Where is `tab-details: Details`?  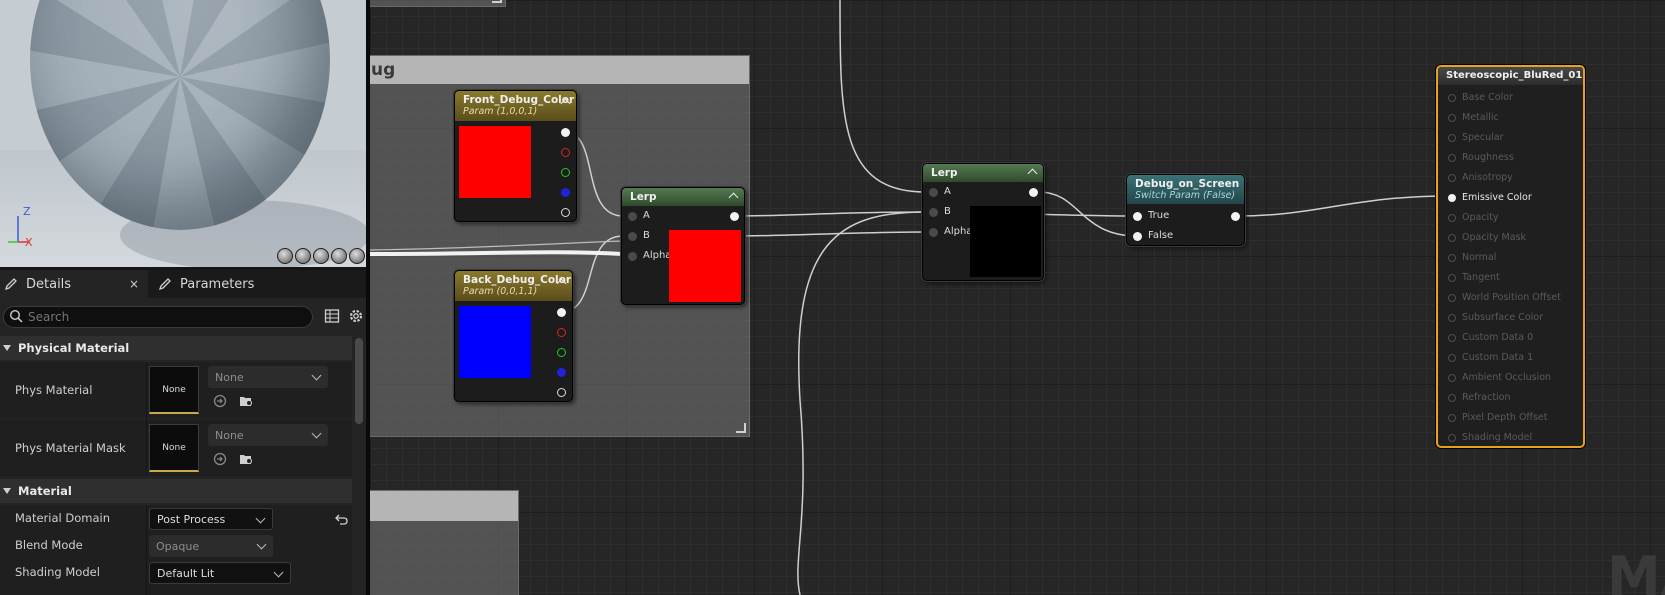
tab-details: Details is located at coordinates (74, 284).